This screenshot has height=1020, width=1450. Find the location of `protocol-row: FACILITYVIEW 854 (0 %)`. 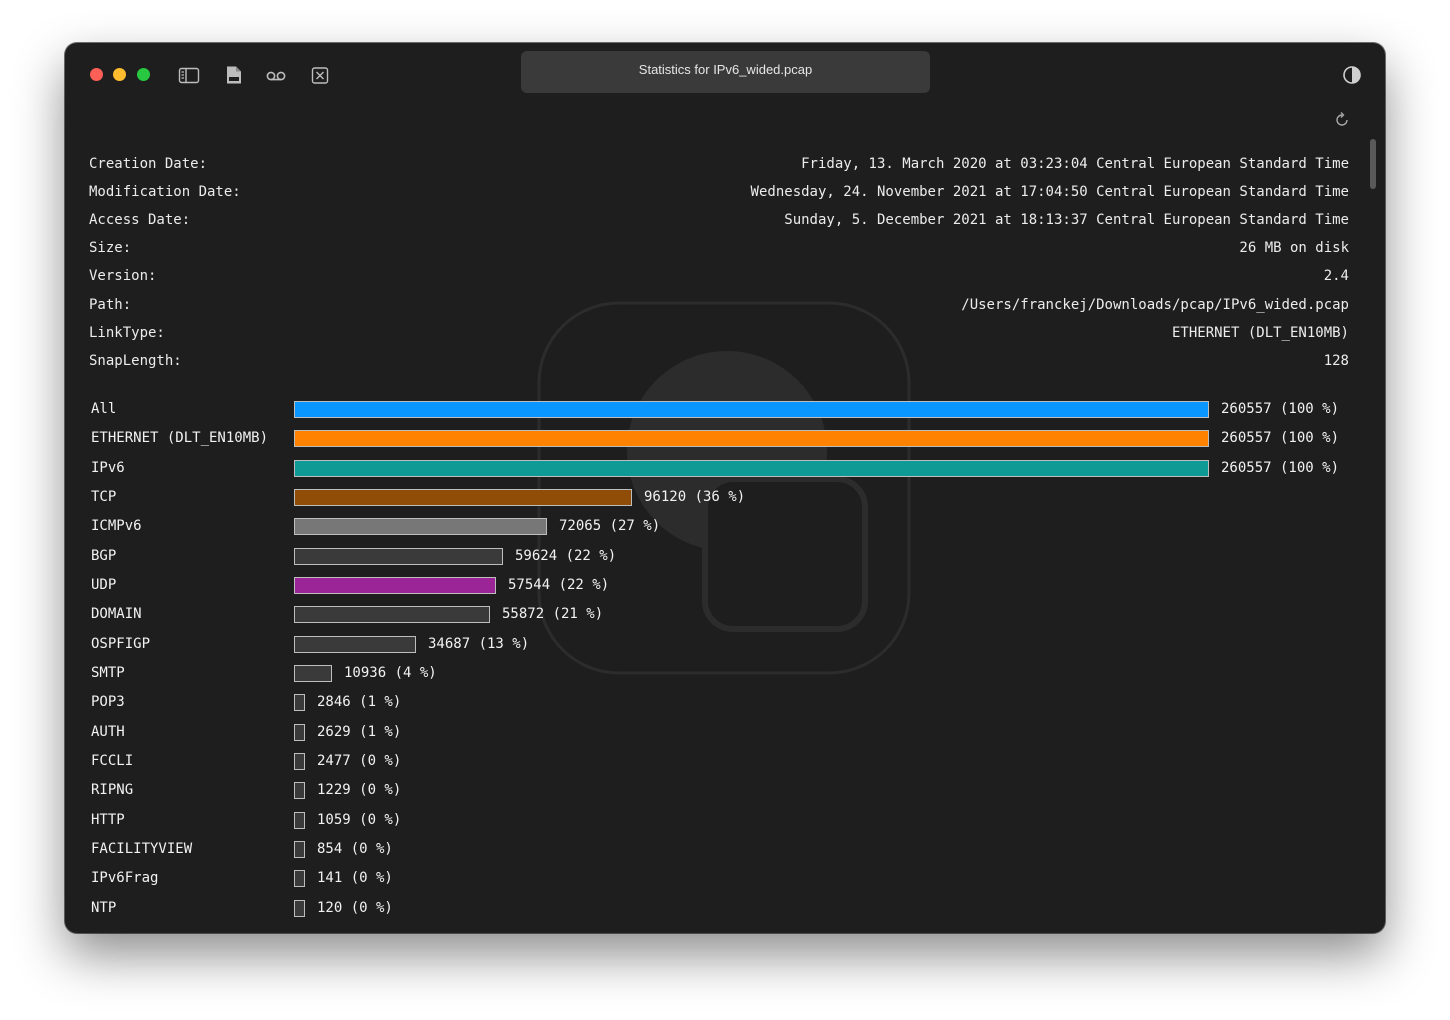

protocol-row: FACILITYVIEW 854 (0 %) is located at coordinates (726, 851).